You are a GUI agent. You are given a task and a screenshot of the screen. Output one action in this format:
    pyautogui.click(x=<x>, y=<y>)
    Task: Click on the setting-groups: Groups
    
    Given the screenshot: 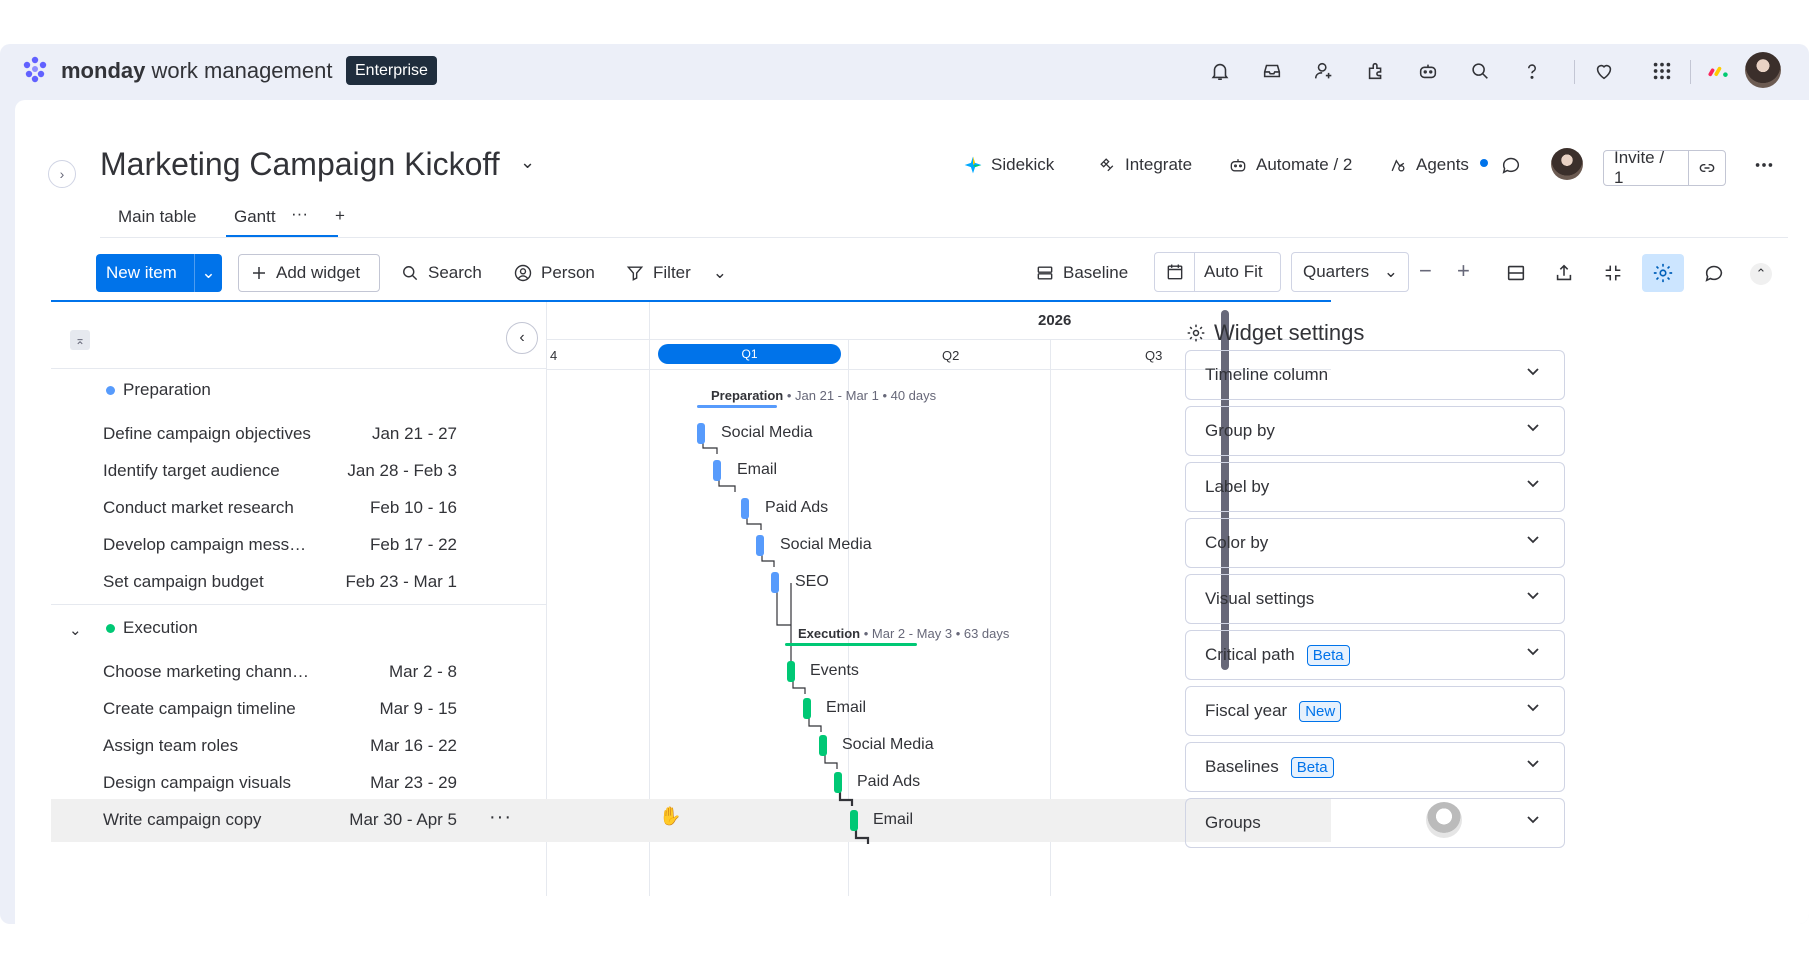 What is the action you would take?
    pyautogui.click(x=1375, y=823)
    